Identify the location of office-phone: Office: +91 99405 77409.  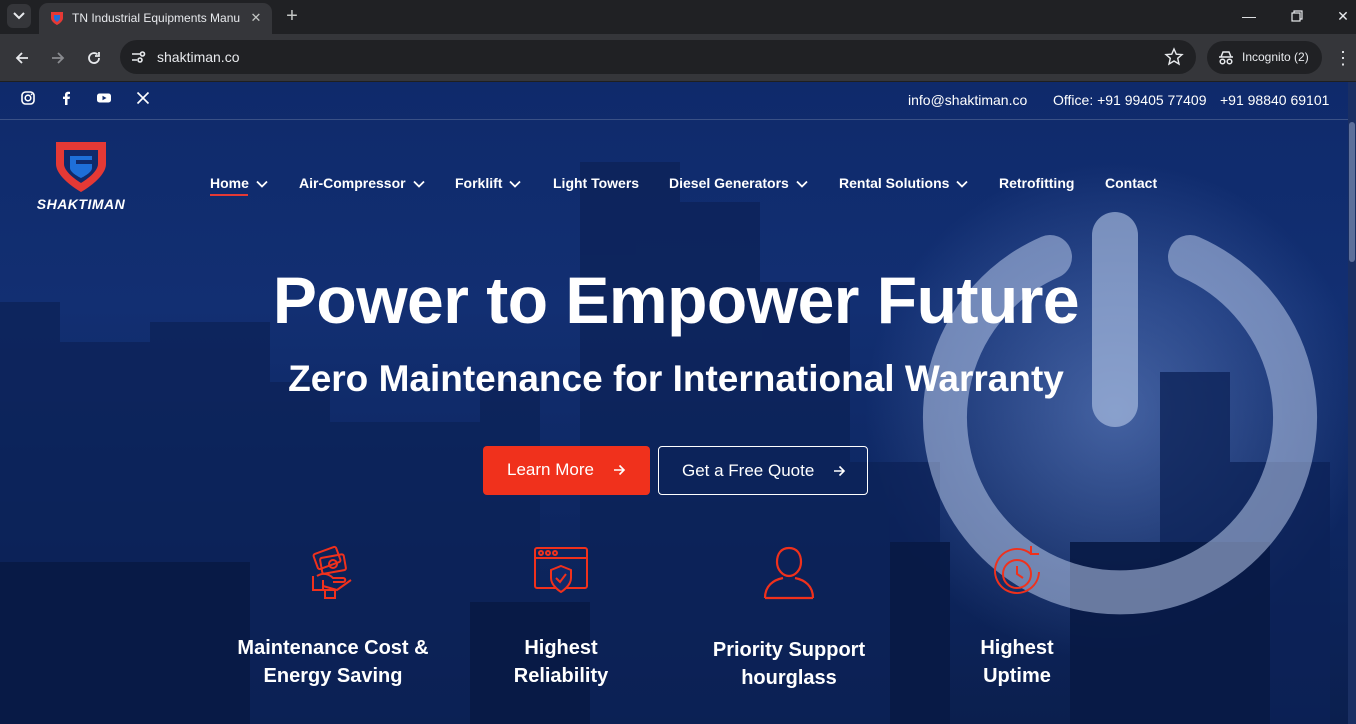
(1129, 100).